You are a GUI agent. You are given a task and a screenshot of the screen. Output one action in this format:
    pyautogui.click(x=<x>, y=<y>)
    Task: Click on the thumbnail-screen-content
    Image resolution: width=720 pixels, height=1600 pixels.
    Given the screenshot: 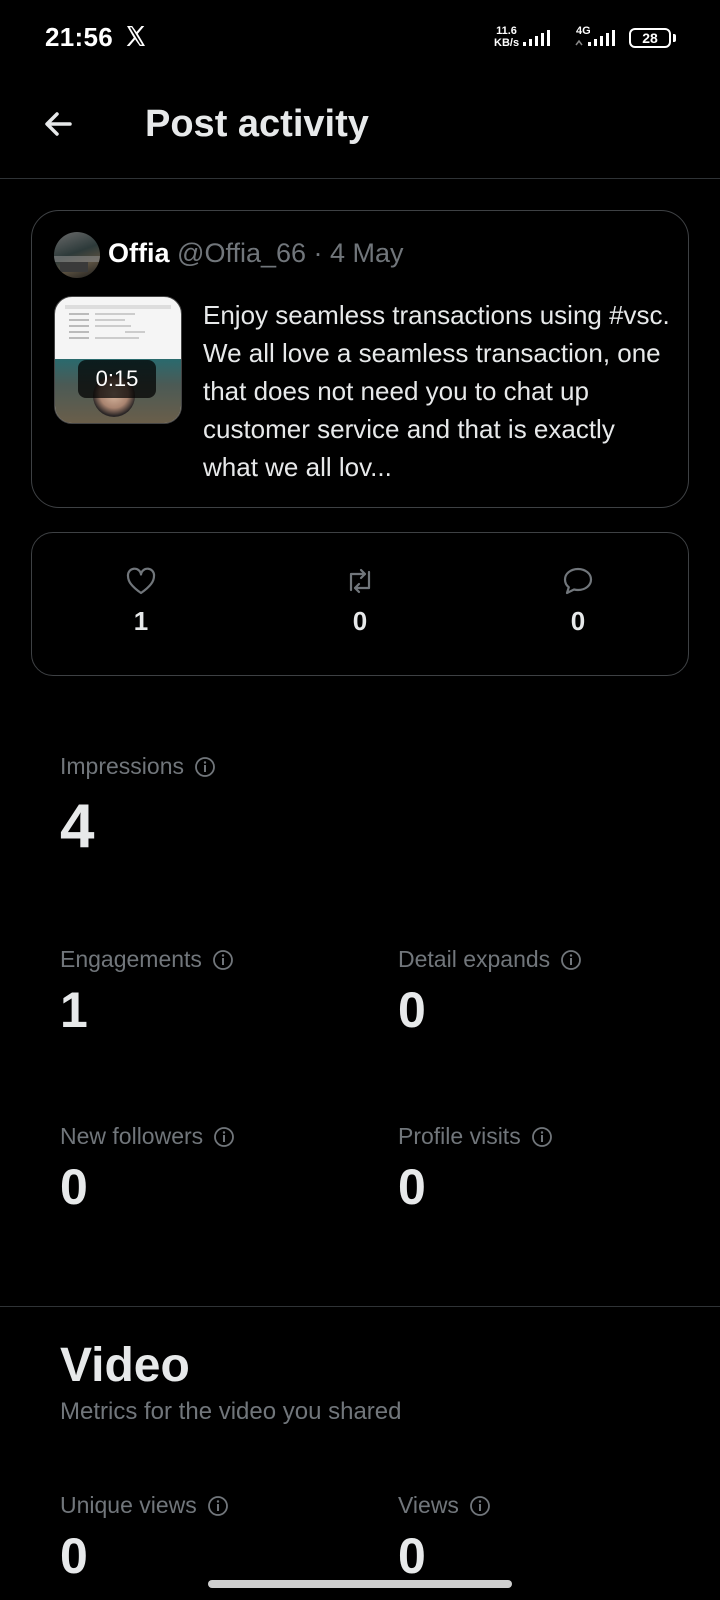 What is the action you would take?
    pyautogui.click(x=118, y=322)
    